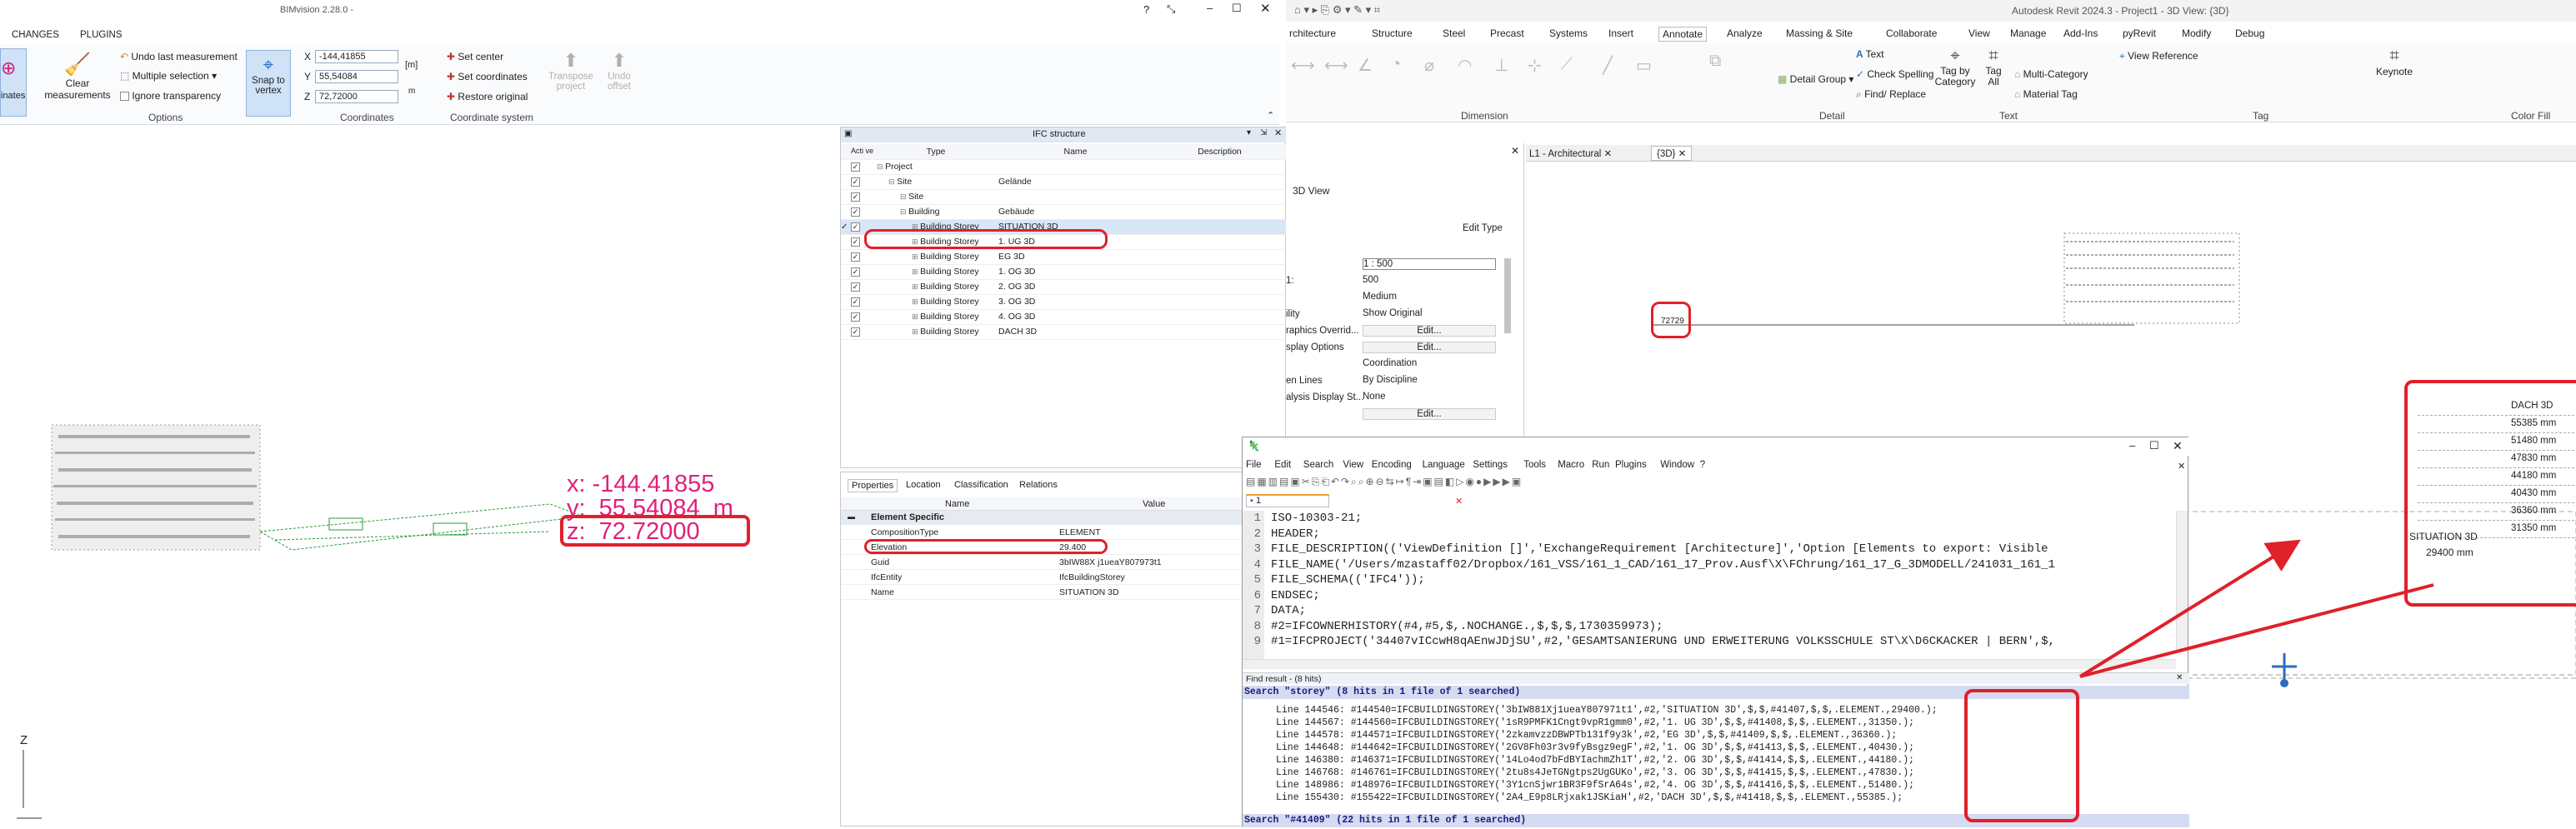 This screenshot has height=829, width=2576. I want to click on y-input: 55,54084, so click(357, 76).